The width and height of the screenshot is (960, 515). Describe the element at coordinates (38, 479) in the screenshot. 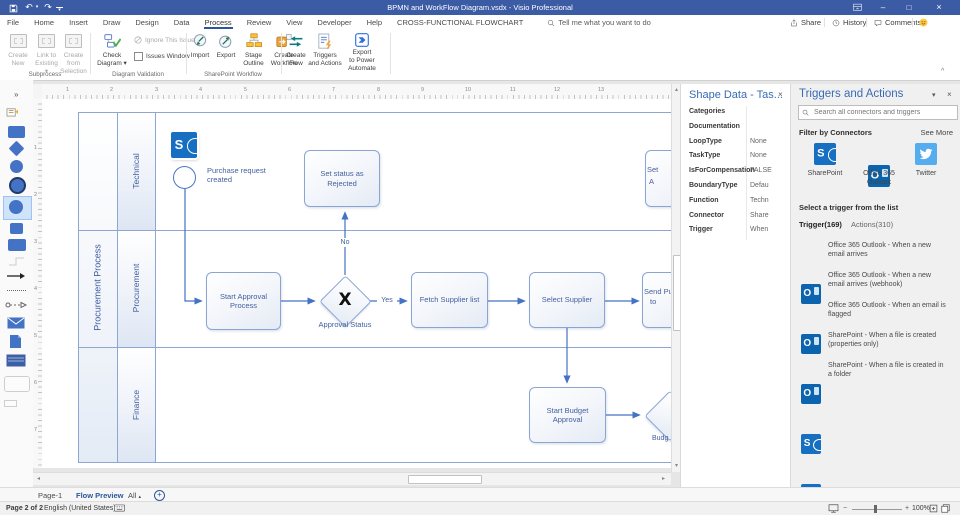

I see `scroll-left-arrow: ◂` at that location.